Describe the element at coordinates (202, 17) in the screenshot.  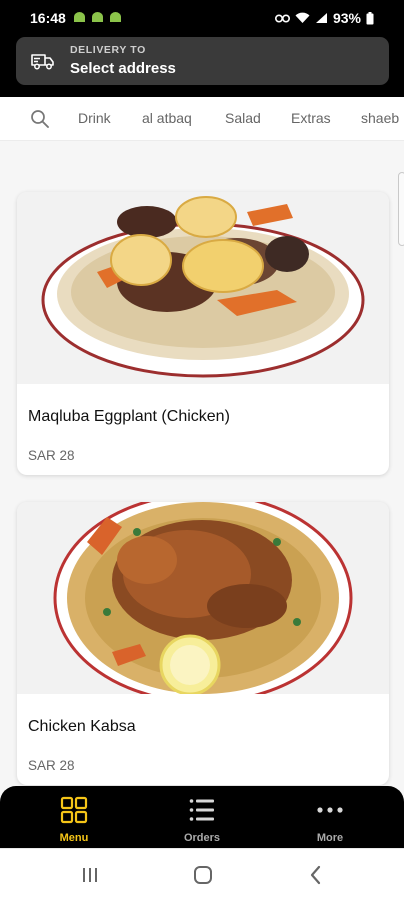
I see `status-bar: 16:48 93%` at that location.